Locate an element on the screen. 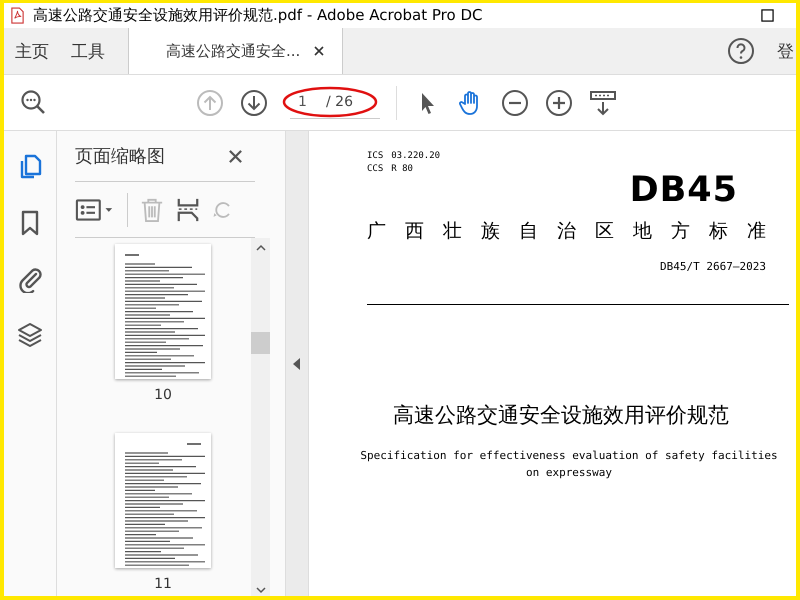  document-subtitle: Specification for effectiveness evaluation of safety facilities on expressway is located at coordinates (569, 464).